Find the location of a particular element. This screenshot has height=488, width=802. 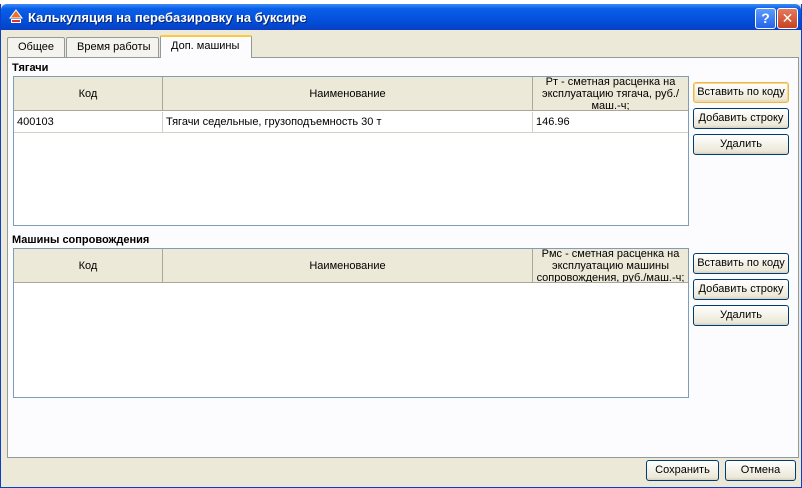

escort-delete-button: Удалить is located at coordinates (741, 315).